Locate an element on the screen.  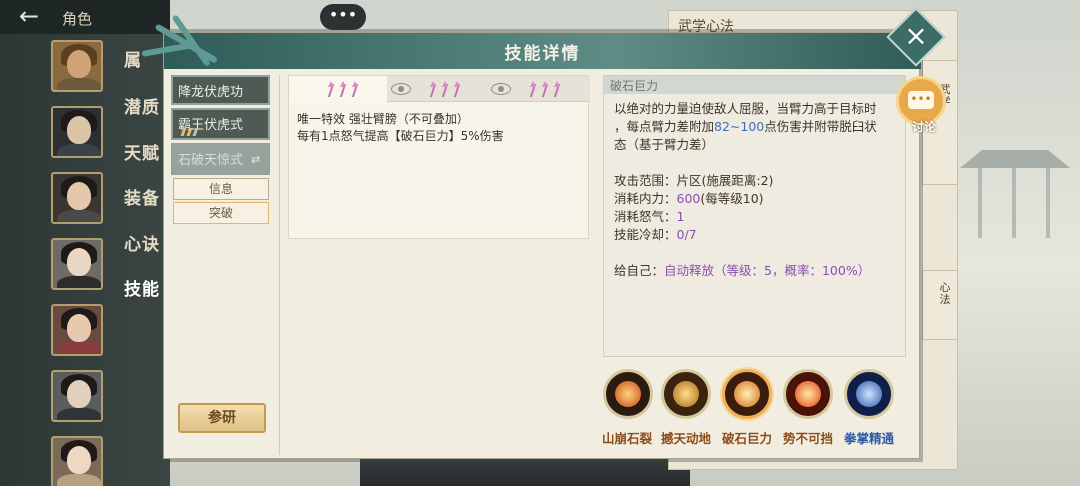
rock-crumble-skill-icon is located at coordinates (628, 394).